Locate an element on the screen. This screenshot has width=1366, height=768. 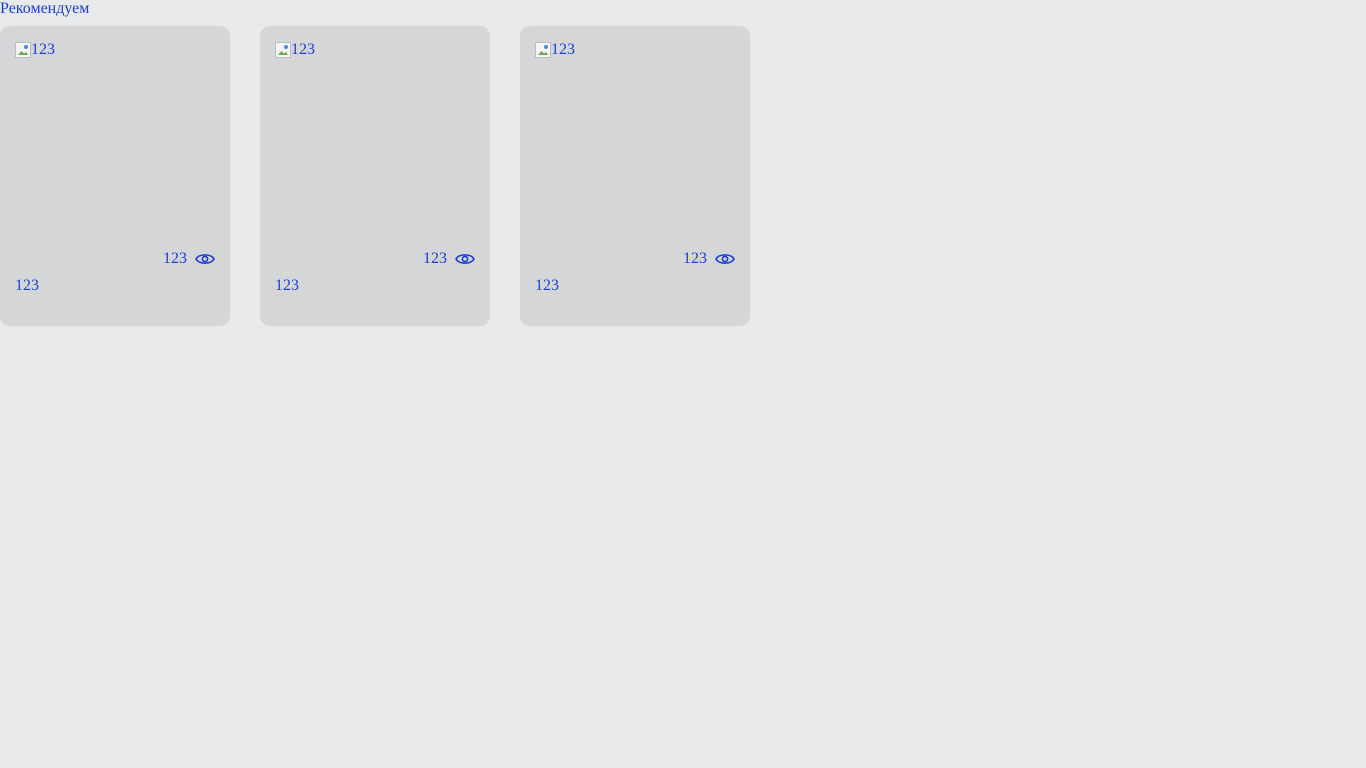
section-title: Рекомендуем is located at coordinates (45, 8).